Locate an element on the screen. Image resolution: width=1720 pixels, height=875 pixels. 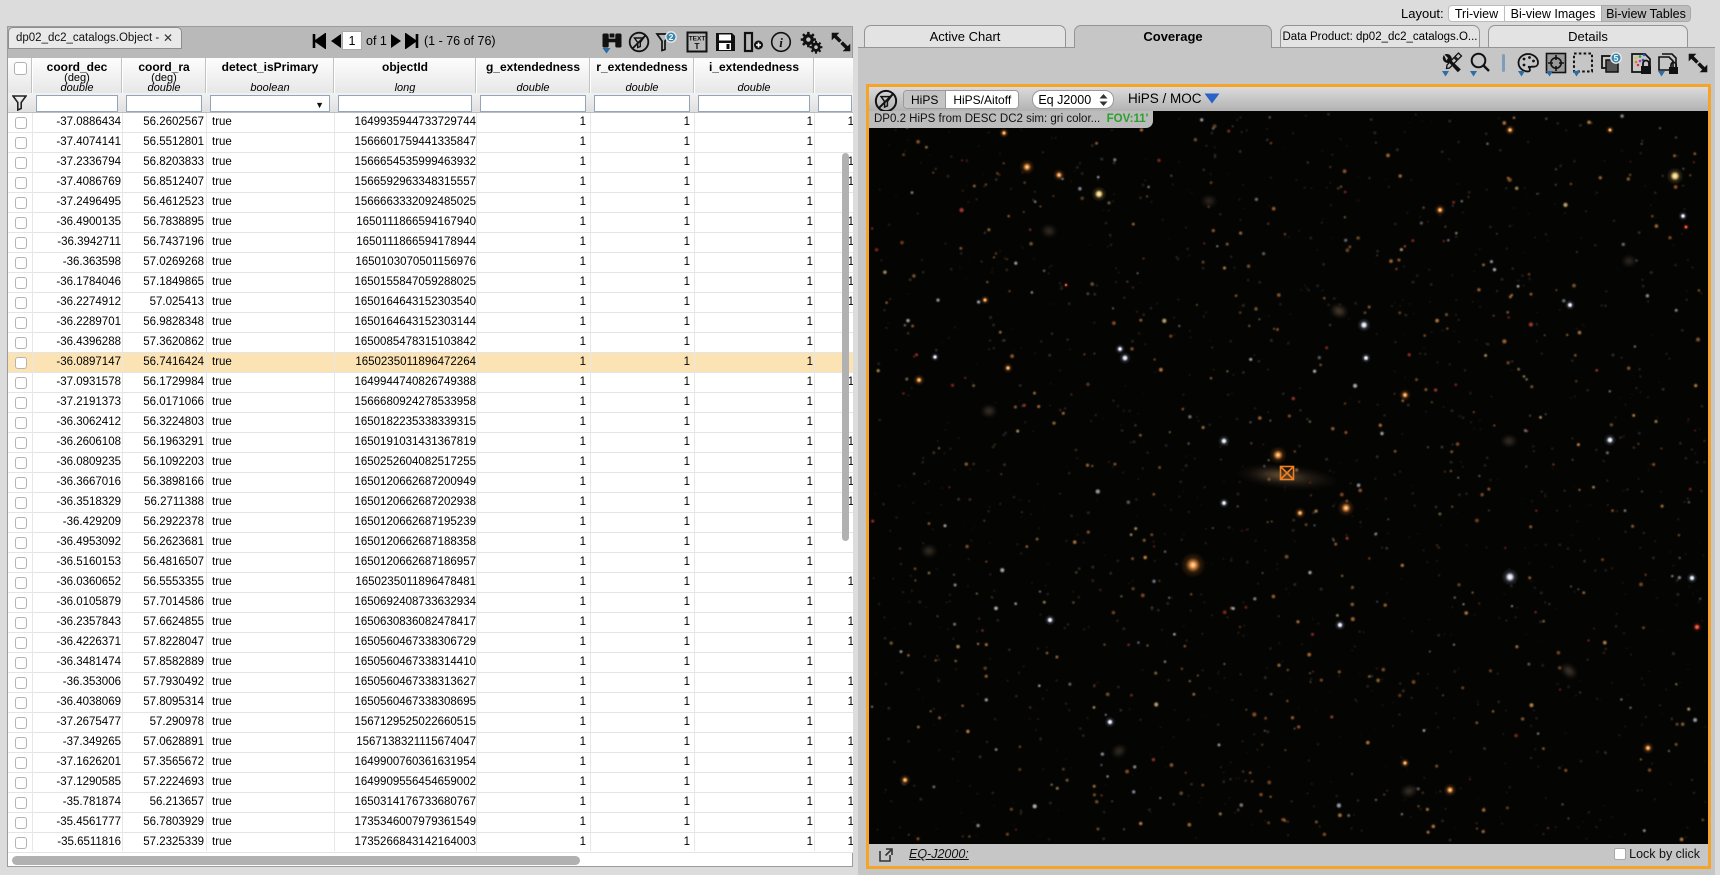
svg-text: 5 is located at coordinates (1616, 58).